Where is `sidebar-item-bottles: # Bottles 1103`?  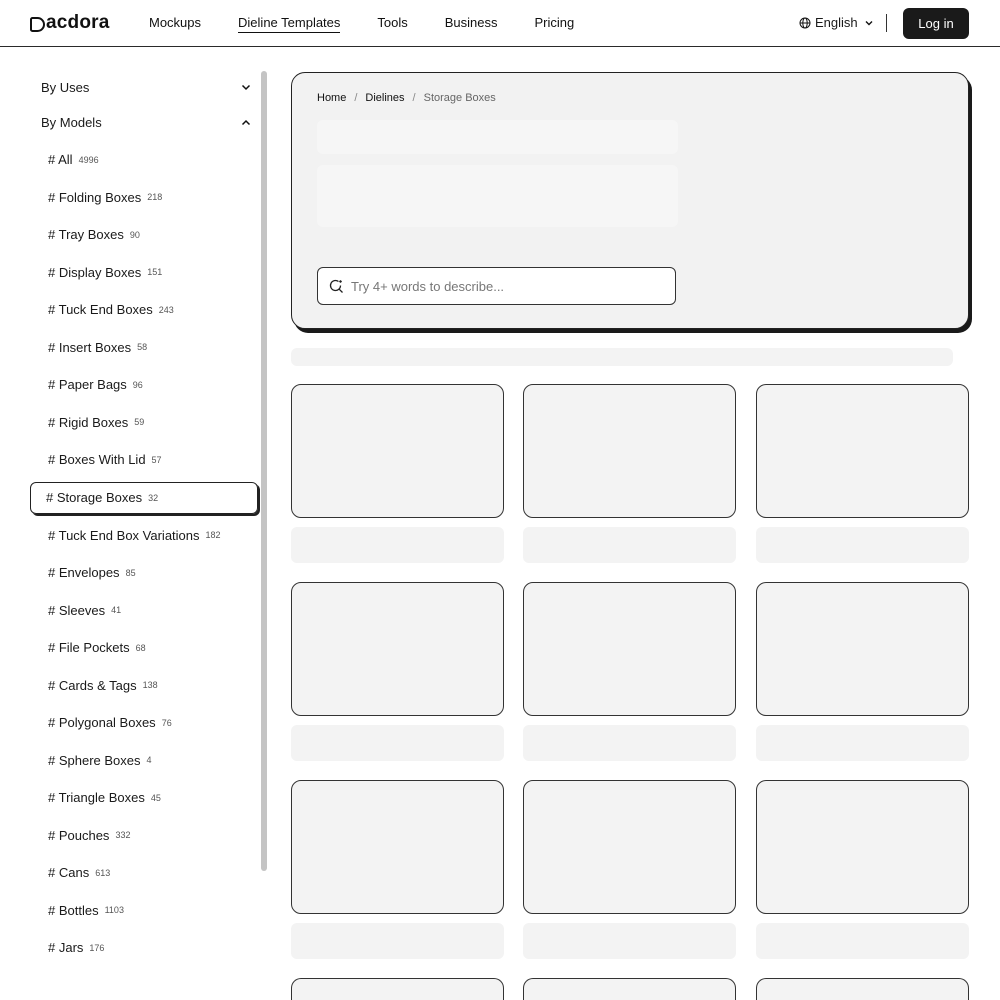
sidebar-item-bottles: # Bottles 1103 is located at coordinates (145, 911).